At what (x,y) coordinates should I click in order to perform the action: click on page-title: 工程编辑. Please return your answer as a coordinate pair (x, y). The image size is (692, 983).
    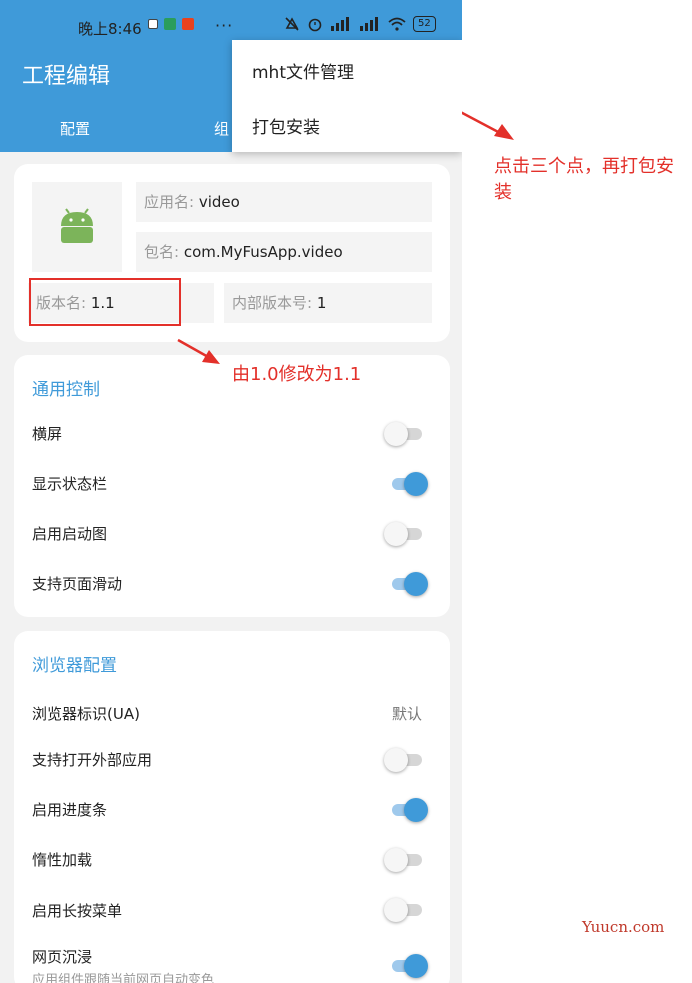
    Looking at the image, I should click on (66, 76).